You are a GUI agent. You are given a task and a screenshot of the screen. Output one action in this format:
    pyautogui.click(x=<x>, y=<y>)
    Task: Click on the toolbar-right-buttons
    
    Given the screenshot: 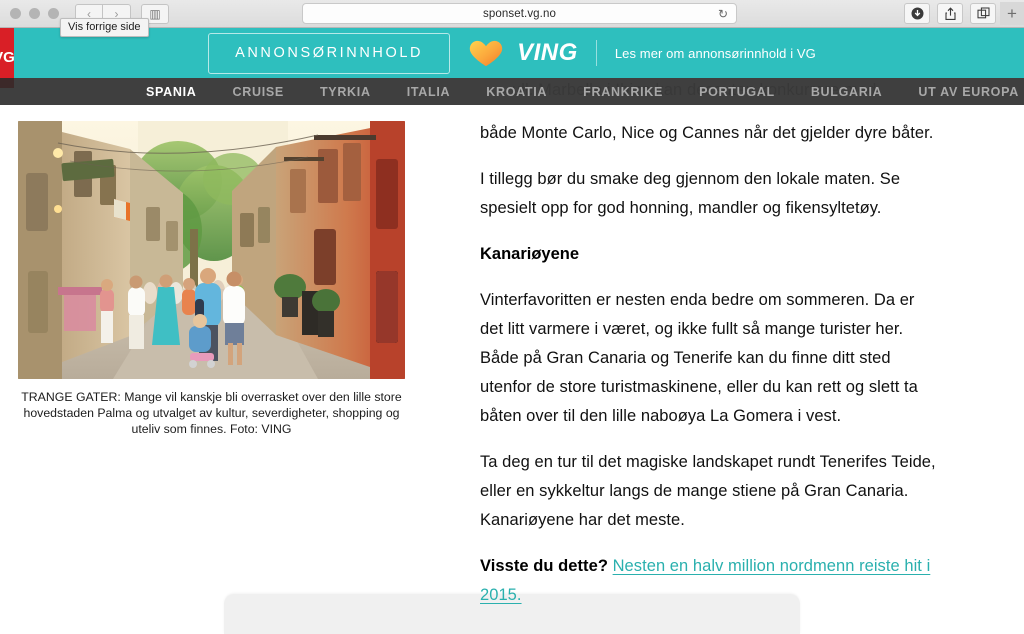 What is the action you would take?
    pyautogui.click(x=950, y=13)
    